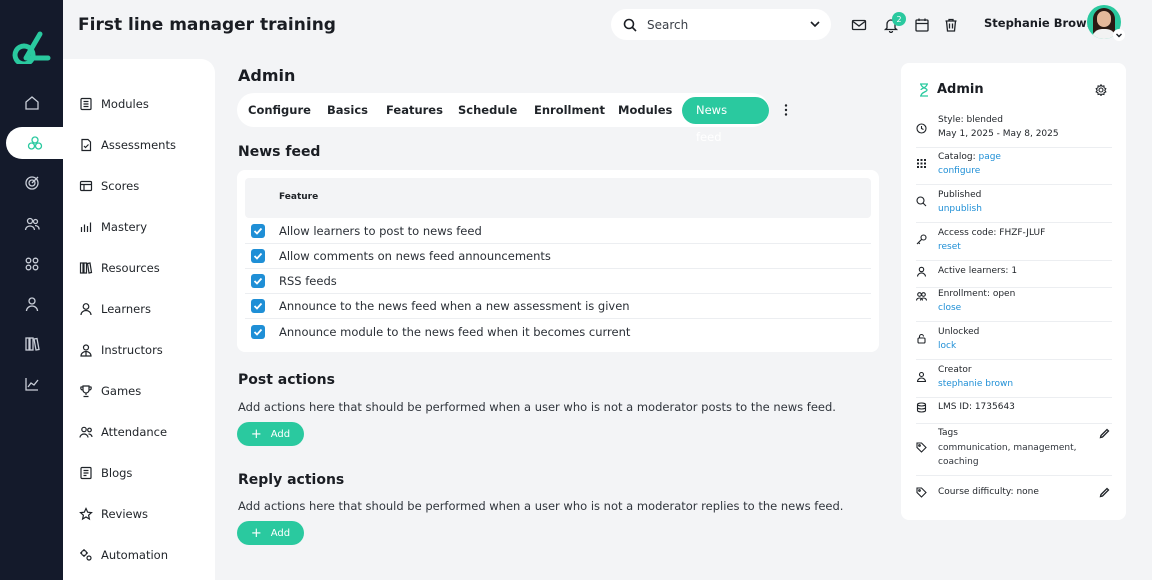 This screenshot has width=1152, height=580. Describe the element at coordinates (1014, 305) in the screenshot. I see `enrollment-row: Enrollment: open close` at that location.